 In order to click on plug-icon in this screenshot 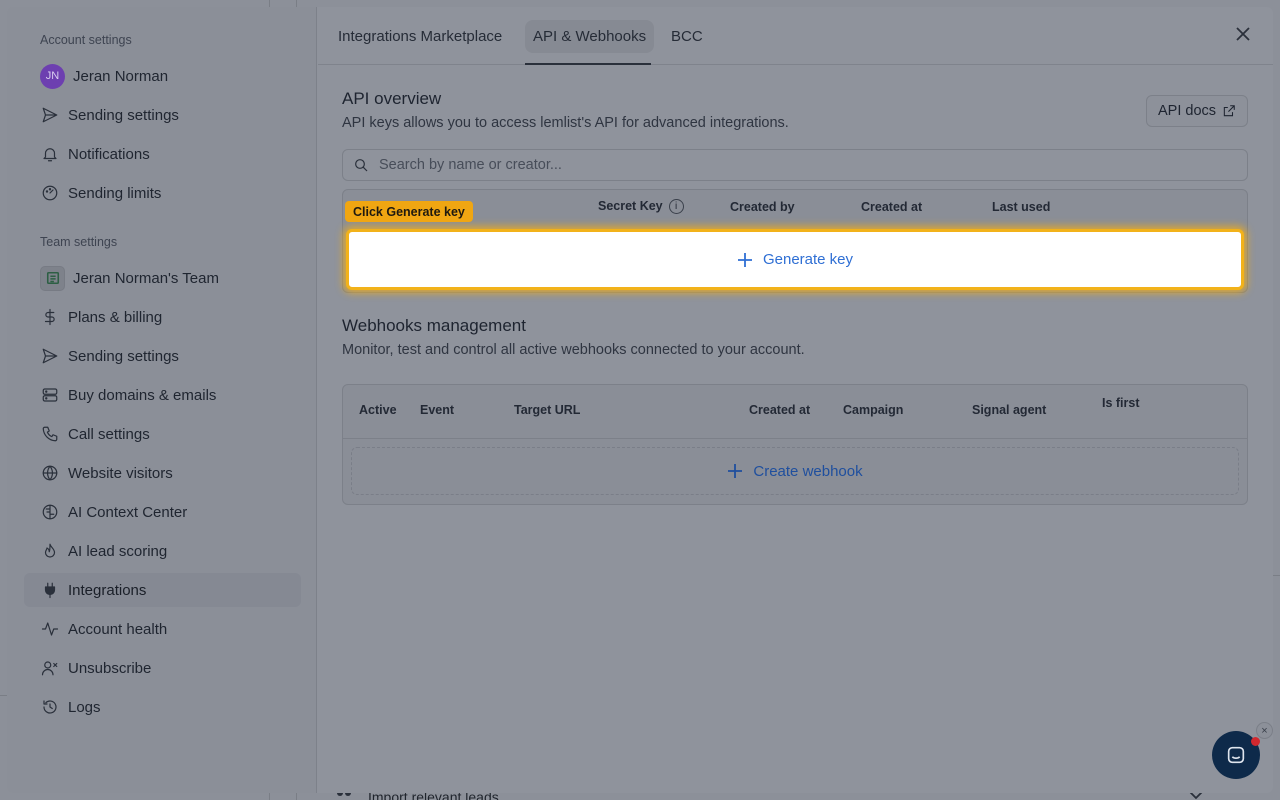, I will do `click(50, 590)`.